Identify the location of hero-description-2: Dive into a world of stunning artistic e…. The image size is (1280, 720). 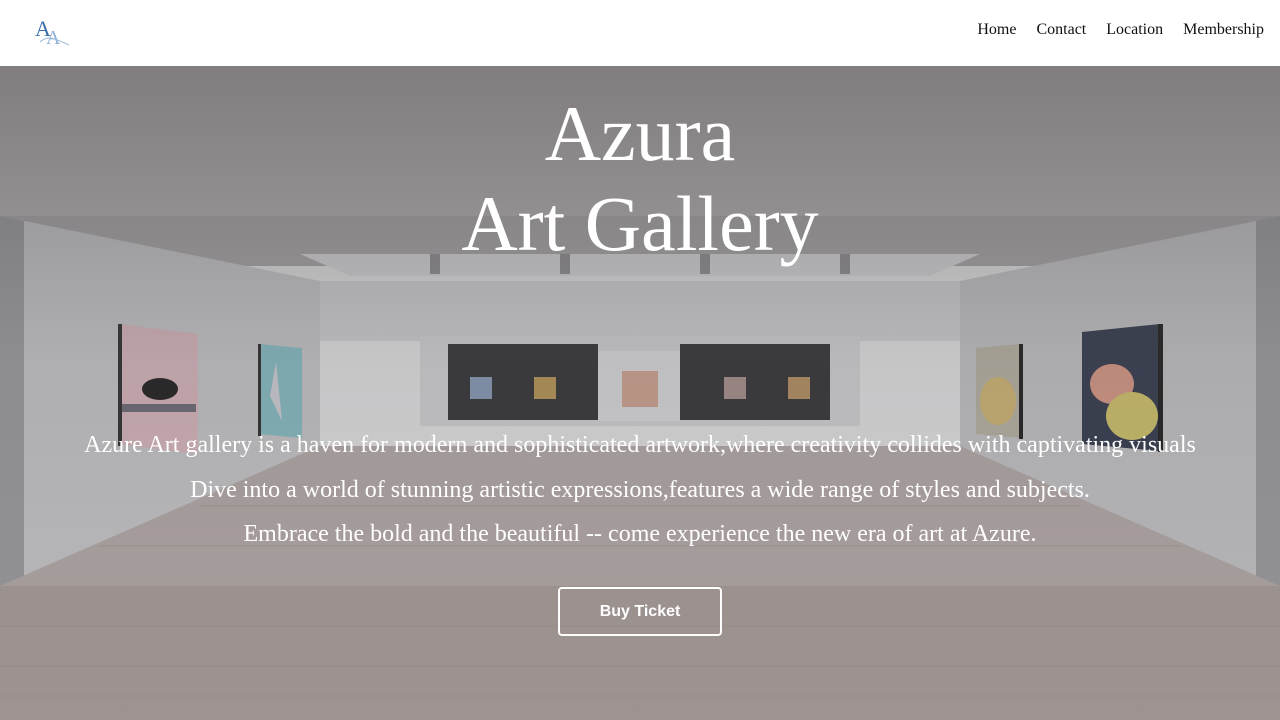
(640, 490).